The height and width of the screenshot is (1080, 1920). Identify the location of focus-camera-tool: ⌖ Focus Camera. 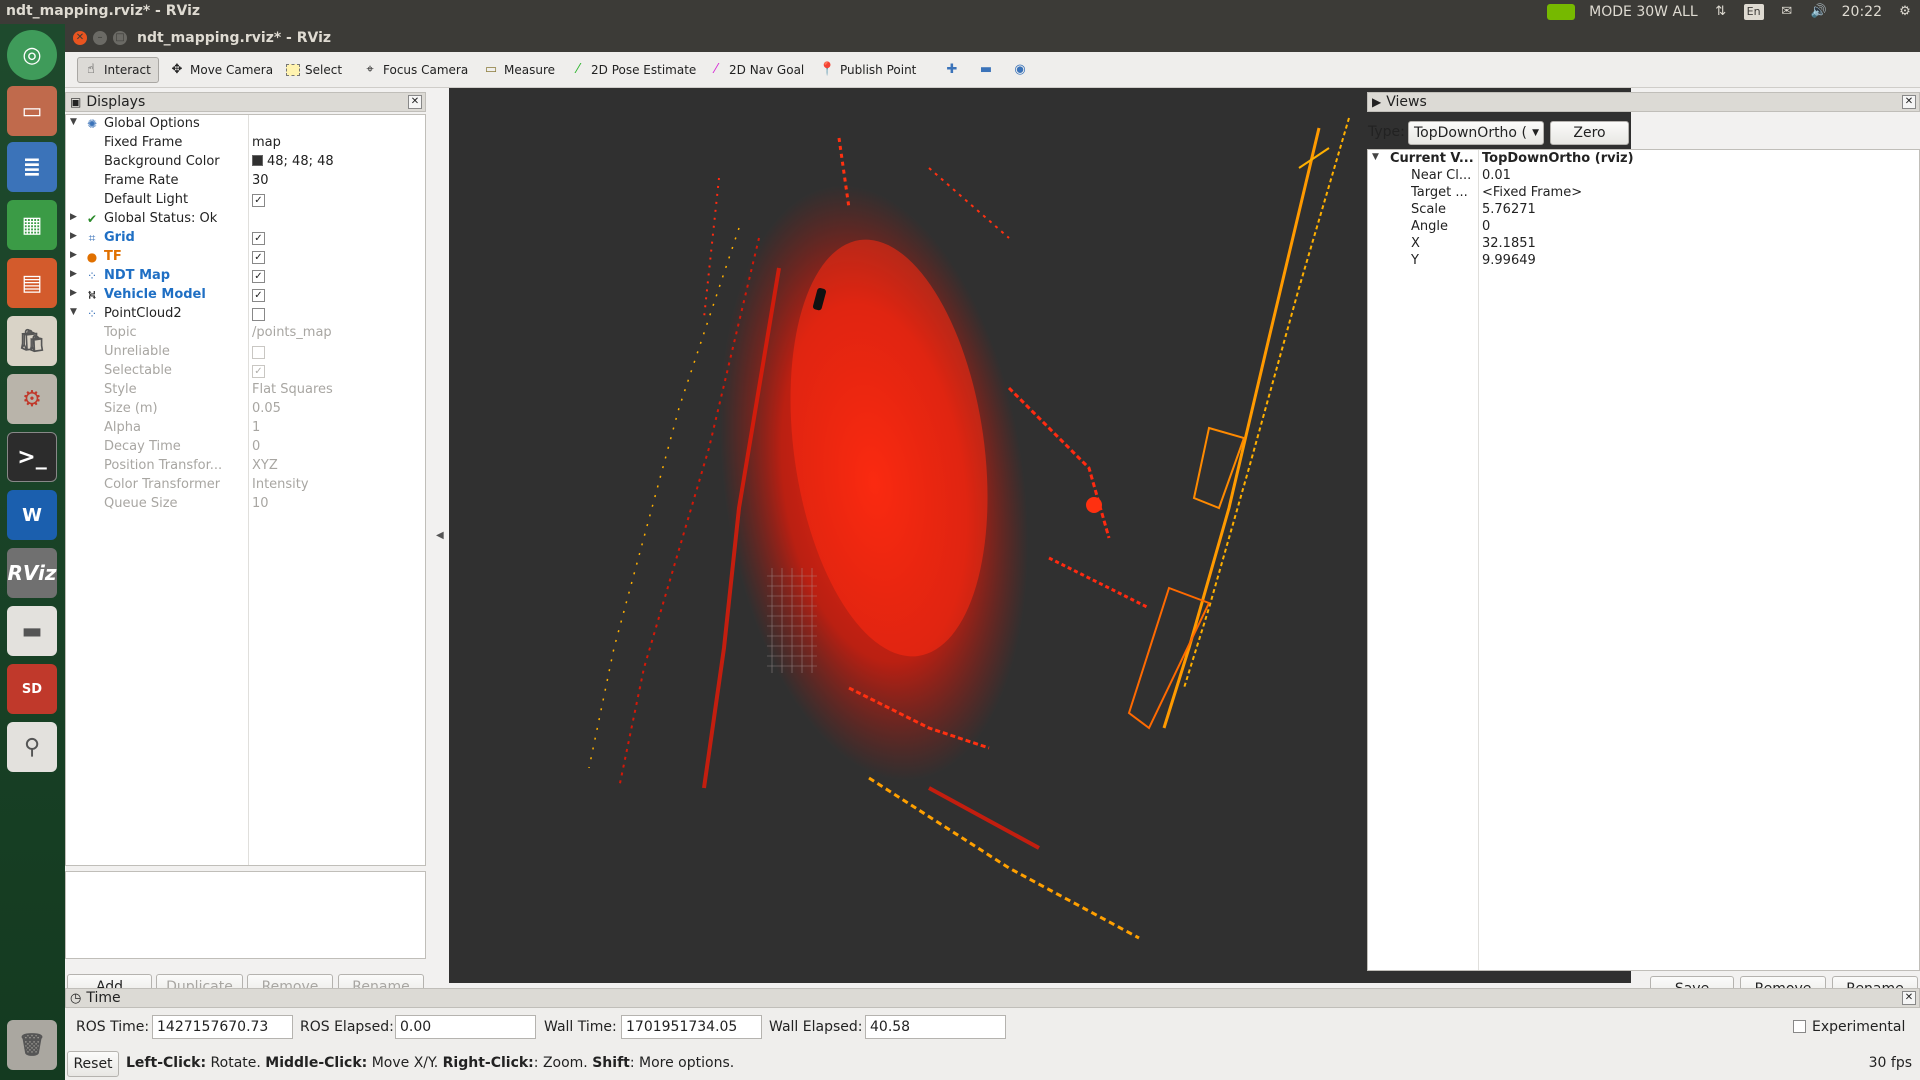
(415, 70).